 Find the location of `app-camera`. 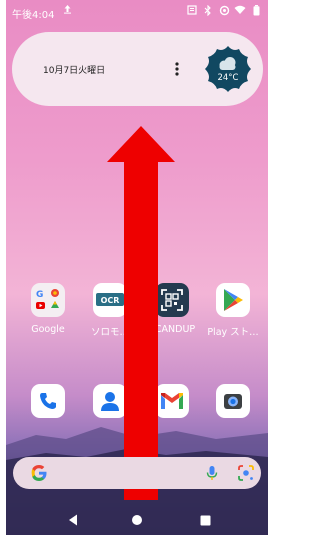

app-camera is located at coordinates (233, 401).